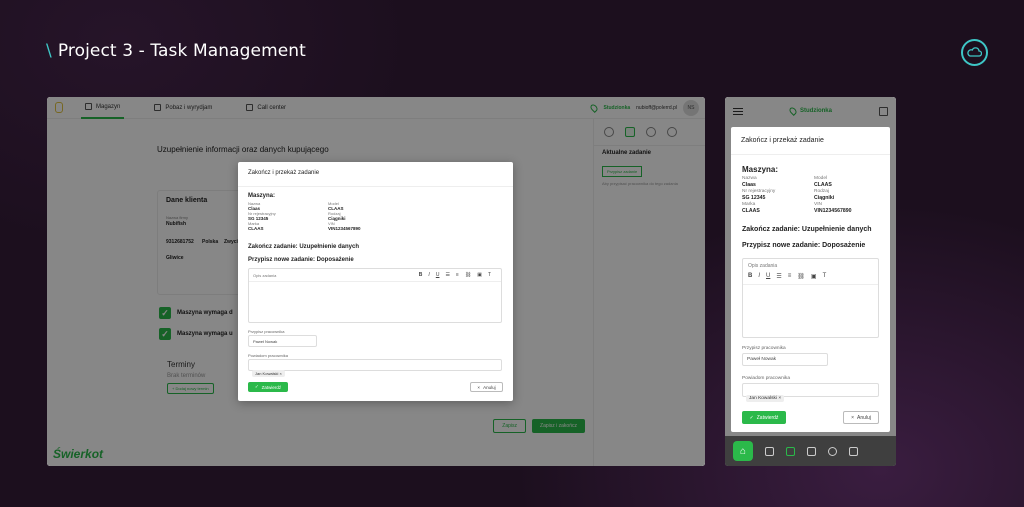 This screenshot has width=1024, height=507. I want to click on confirm-button: ✓ Zatwierdź, so click(268, 387).